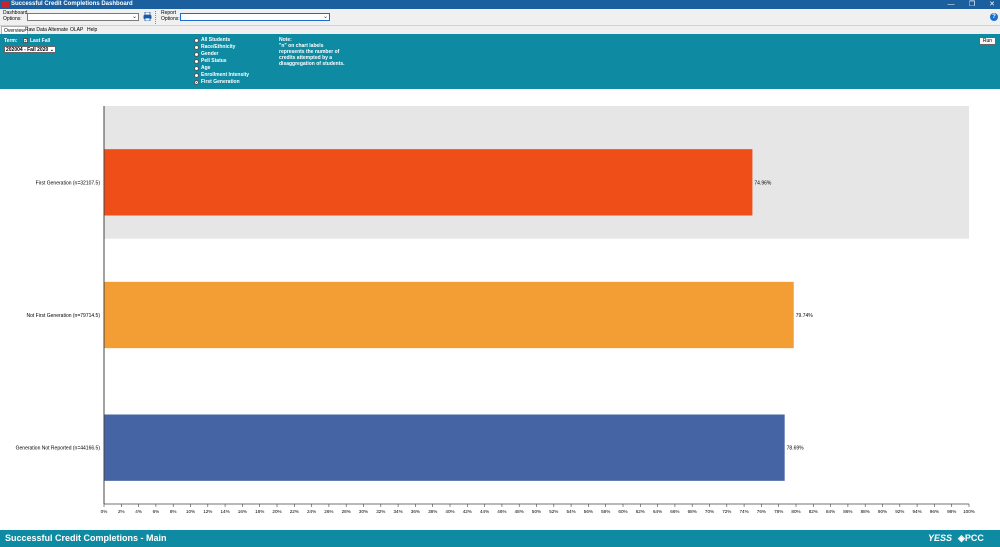 The image size is (1000, 547). What do you see at coordinates (225, 75) in the screenshot?
I see `radio-label-enrollment-intensity: Enrollment Intensity` at bounding box center [225, 75].